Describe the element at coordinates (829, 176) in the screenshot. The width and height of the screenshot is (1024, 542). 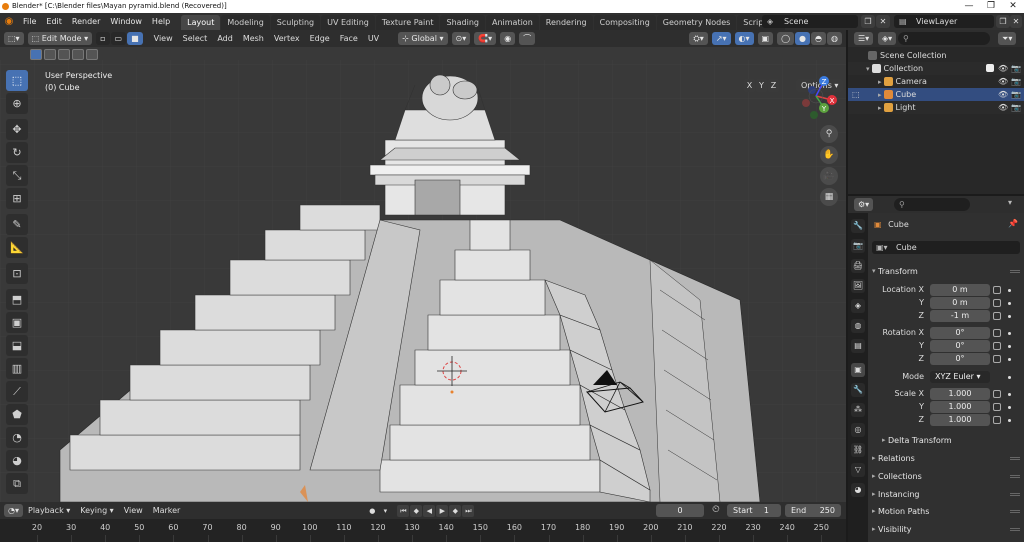
I see `camera-view-icon: 🎥` at that location.